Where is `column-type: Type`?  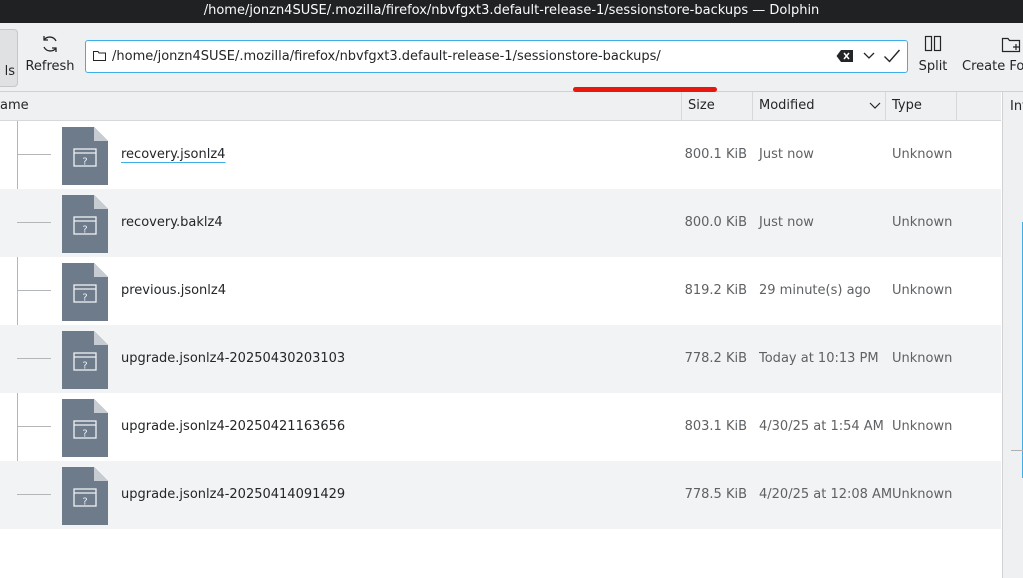 column-type: Type is located at coordinates (907, 106).